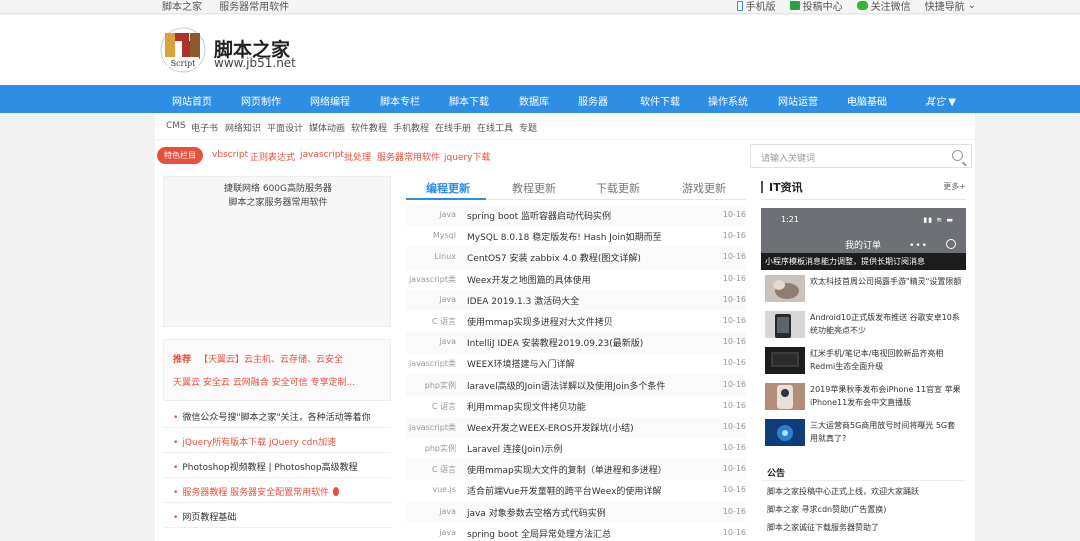  What do you see at coordinates (444, 489) in the screenshot?
I see `article-category: vue.js` at bounding box center [444, 489].